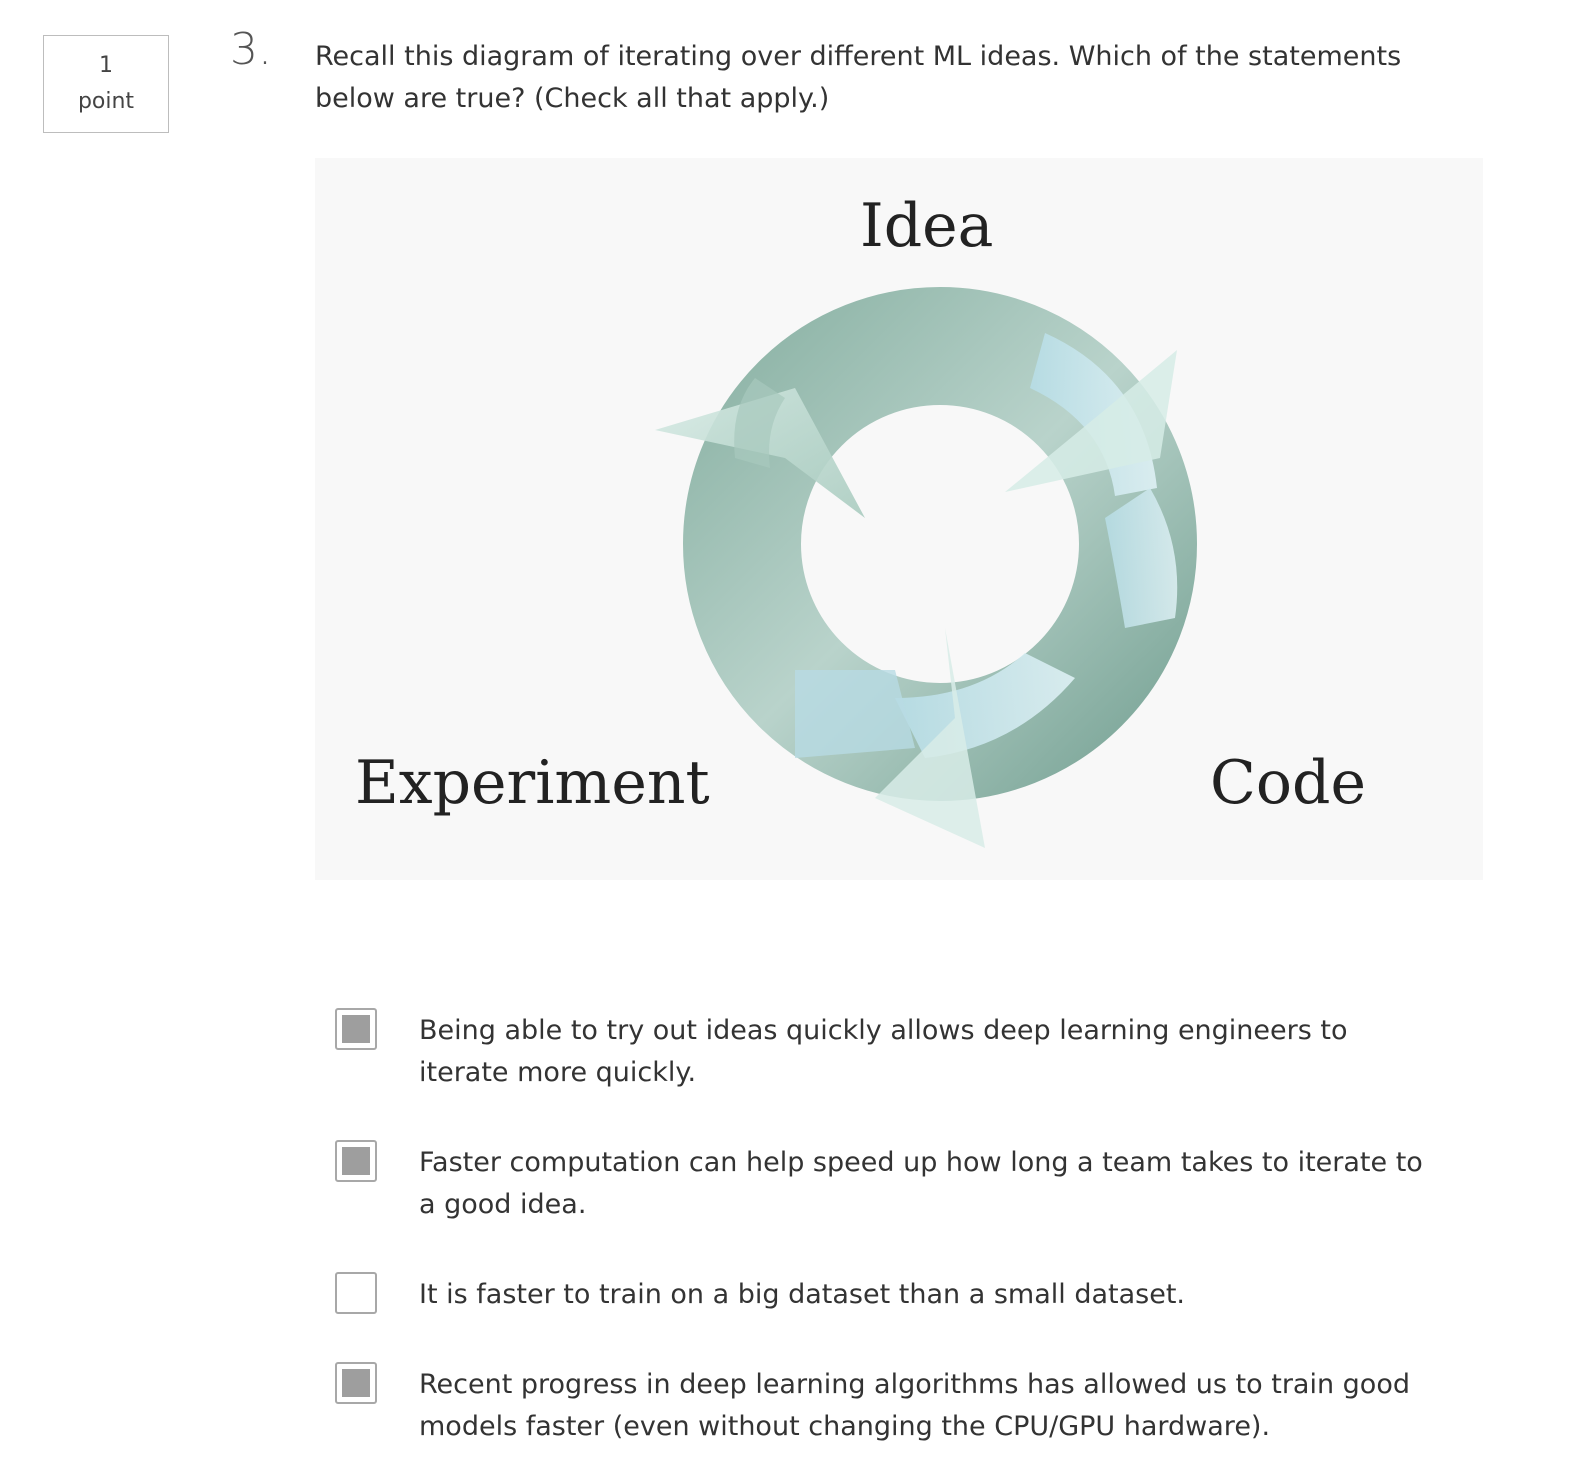  I want to click on option-1-checkbox, so click(356, 1029).